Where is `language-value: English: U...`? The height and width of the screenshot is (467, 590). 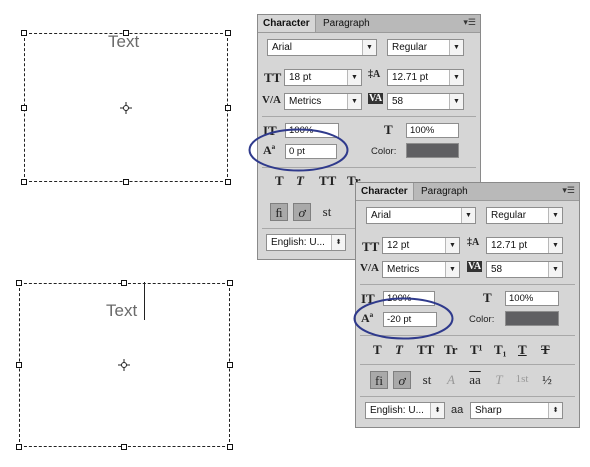
language-value: English: U... is located at coordinates (298, 242).